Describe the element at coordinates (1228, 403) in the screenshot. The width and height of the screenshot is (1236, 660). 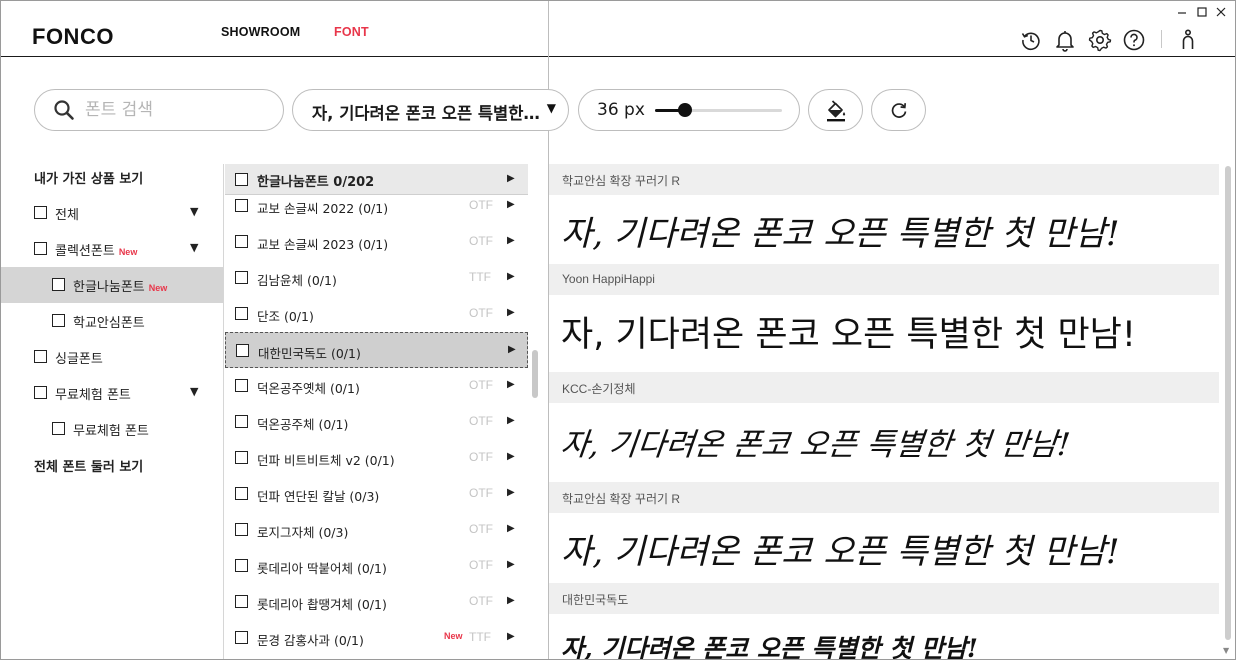
I see `preview-scrollbar` at that location.